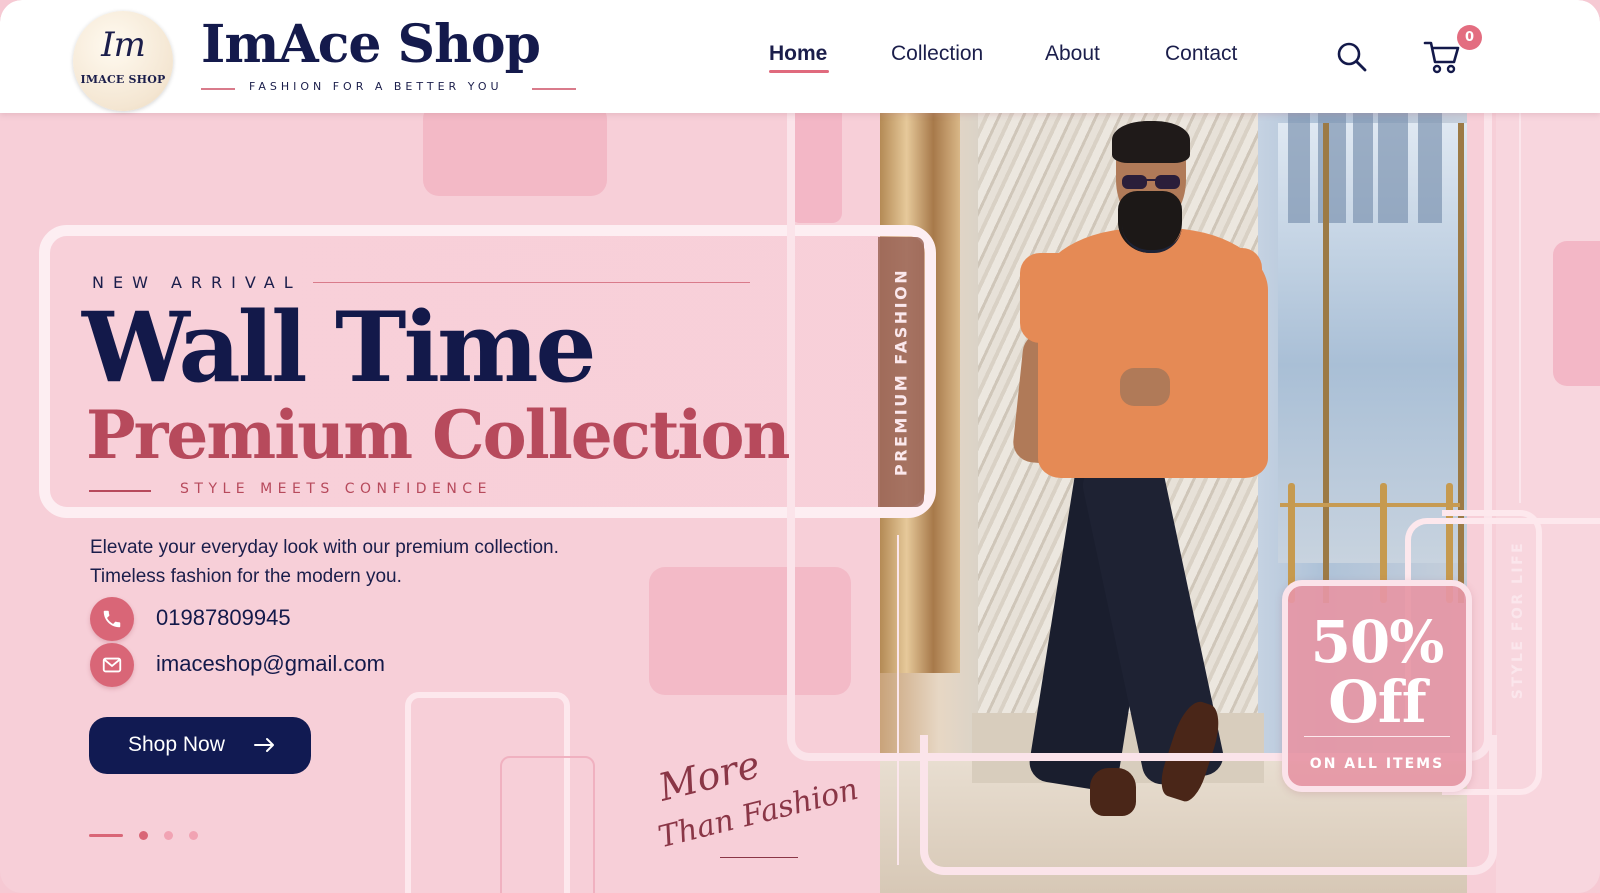 This screenshot has width=1600, height=893. I want to click on more-than-fashion-script: More Than Fashion, so click(751, 803).